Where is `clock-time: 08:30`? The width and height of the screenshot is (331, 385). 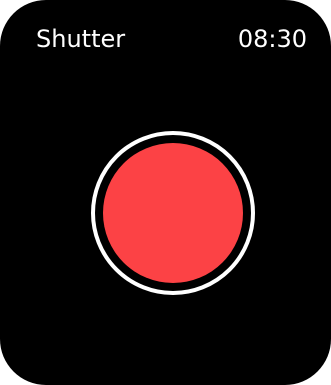 clock-time: 08:30 is located at coordinates (272, 39).